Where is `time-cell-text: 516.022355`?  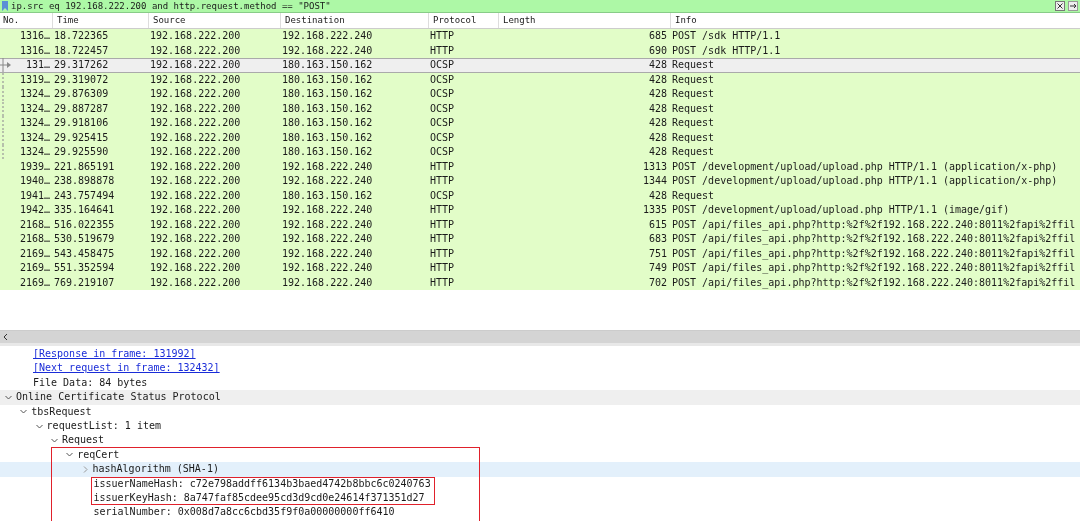
time-cell-text: 516.022355 is located at coordinates (84, 224).